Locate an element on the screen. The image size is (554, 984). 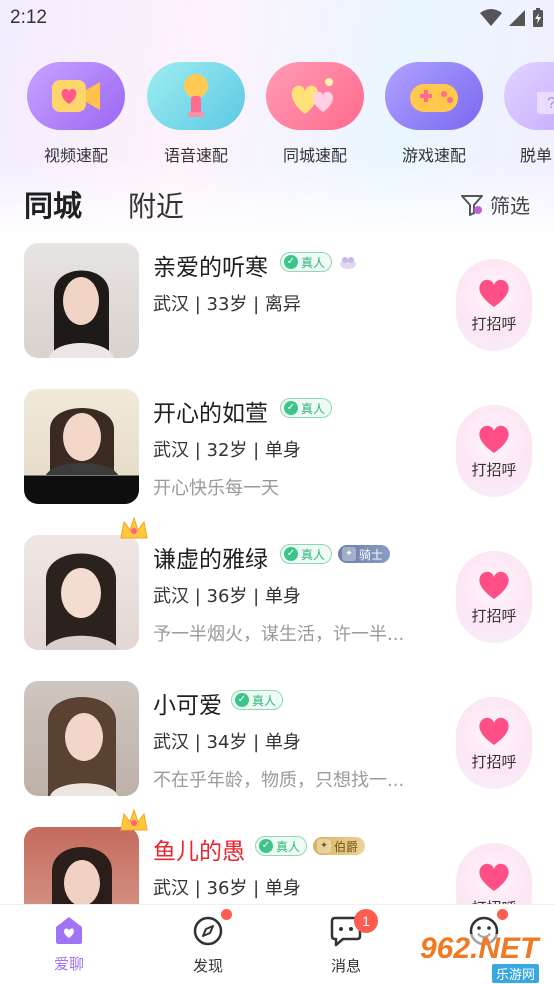
quick-match-video: 视频速配 is located at coordinates (76, 114).